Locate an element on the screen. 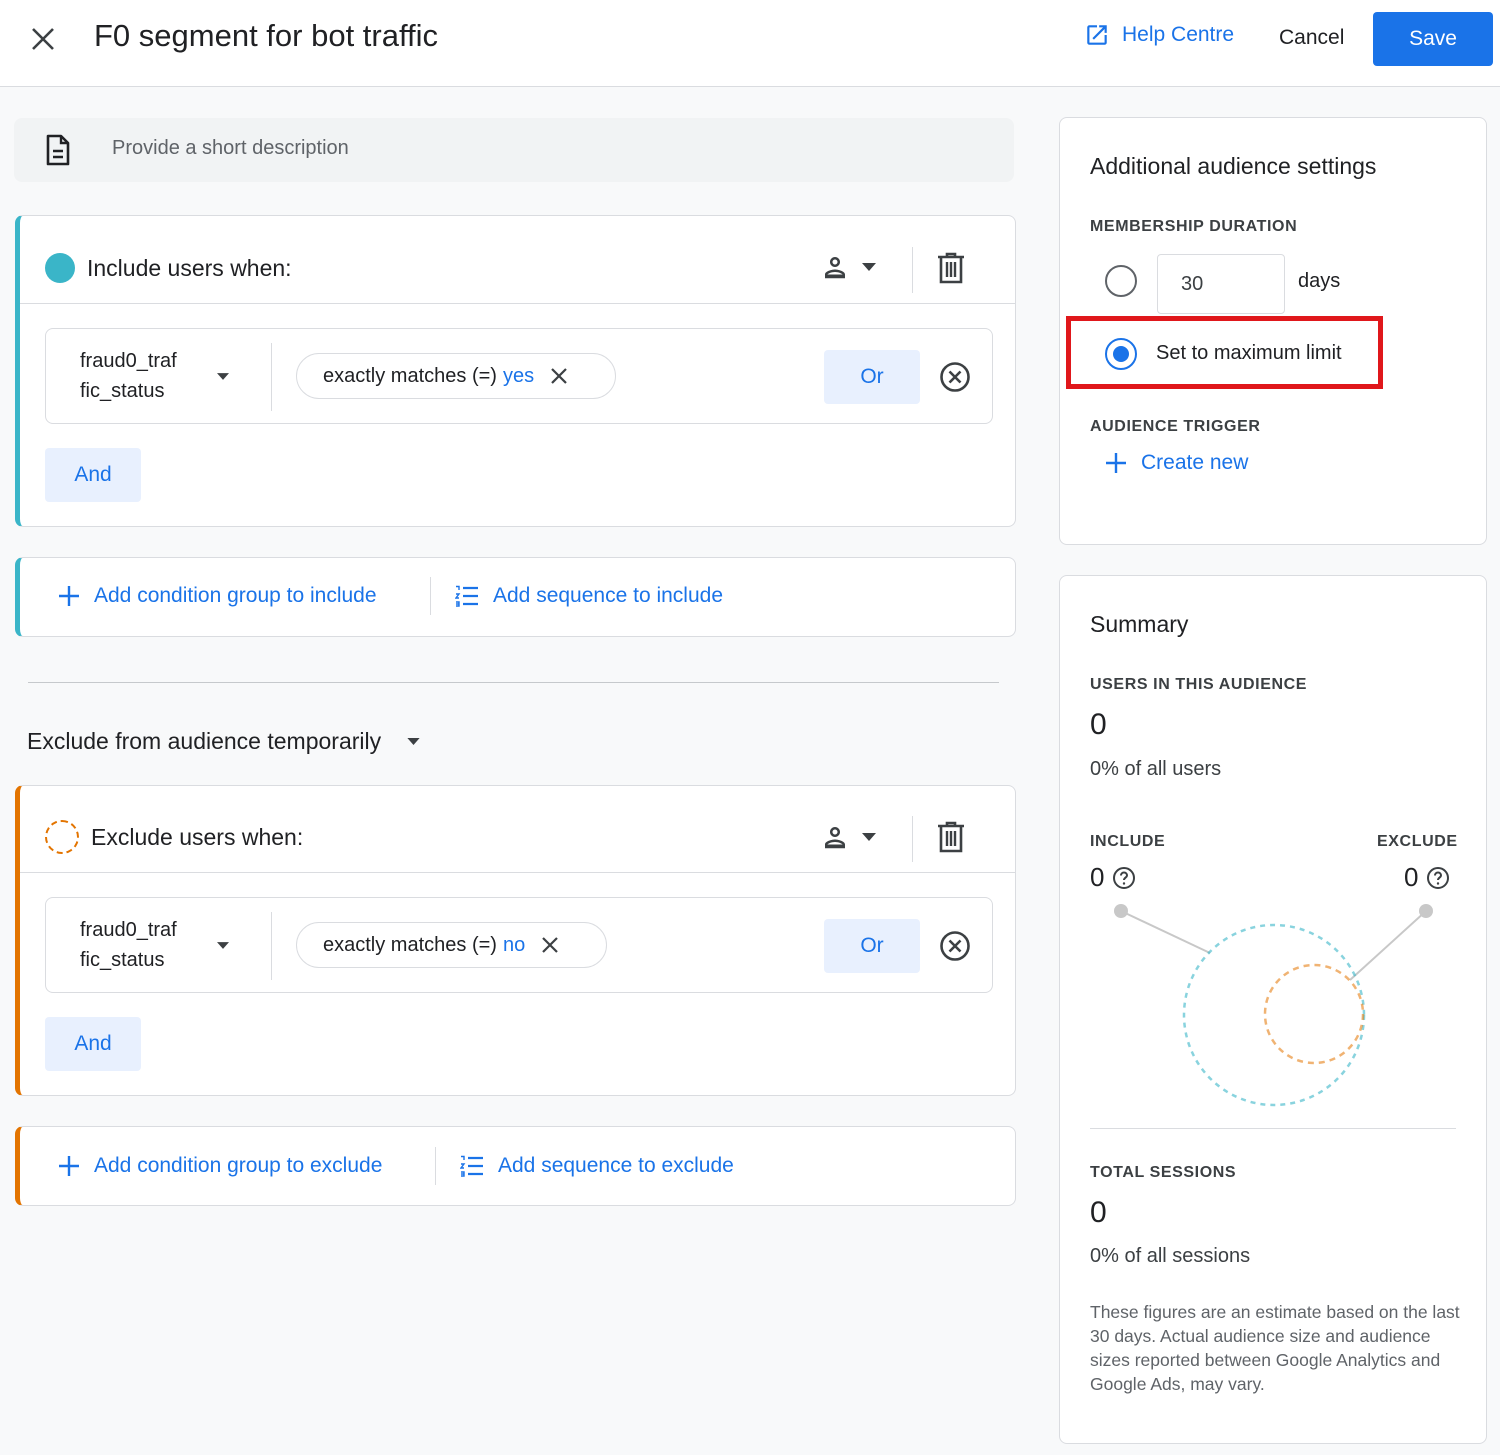 This screenshot has height=1455, width=1500. audience-settings-title: Additional audience settings is located at coordinates (1233, 166).